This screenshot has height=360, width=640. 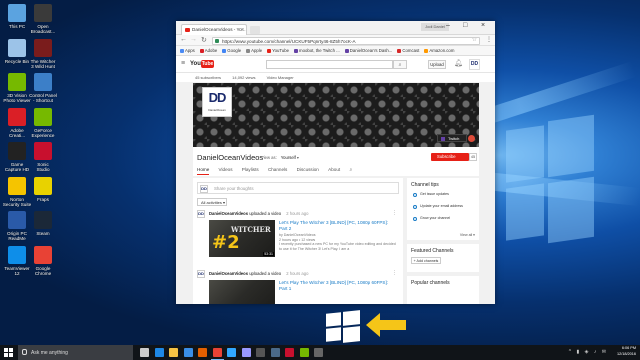 I want to click on clock: 6:06 PM 12/18/2016, so click(x=626, y=351).